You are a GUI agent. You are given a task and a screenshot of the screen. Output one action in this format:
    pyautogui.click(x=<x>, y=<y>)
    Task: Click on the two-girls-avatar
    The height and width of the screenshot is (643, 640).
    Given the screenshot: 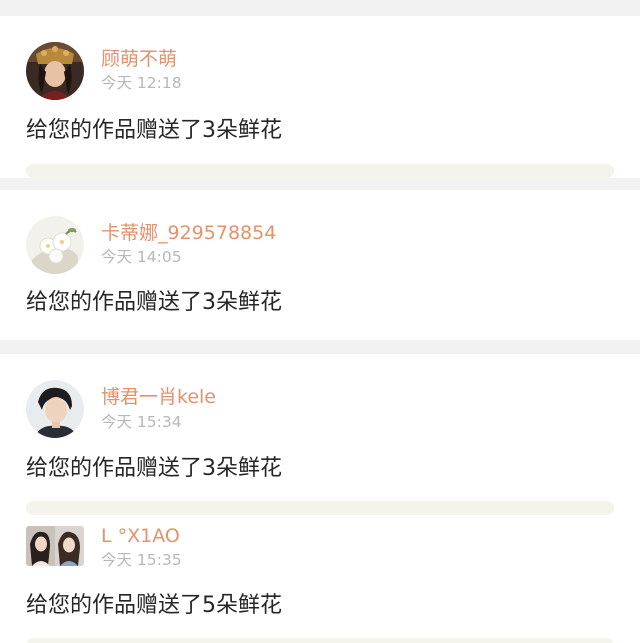 What is the action you would take?
    pyautogui.click(x=55, y=546)
    